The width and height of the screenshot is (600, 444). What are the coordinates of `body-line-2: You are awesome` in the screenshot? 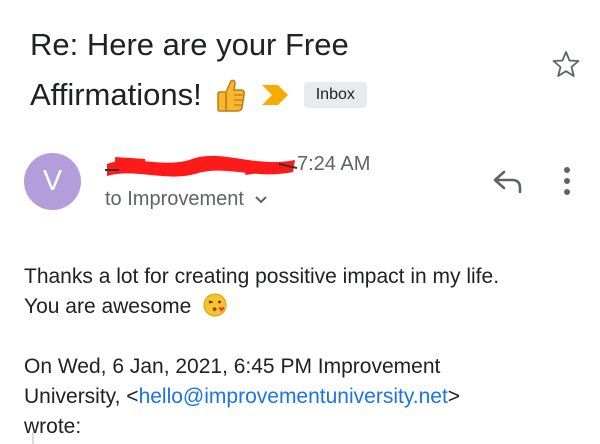 It's located at (108, 306).